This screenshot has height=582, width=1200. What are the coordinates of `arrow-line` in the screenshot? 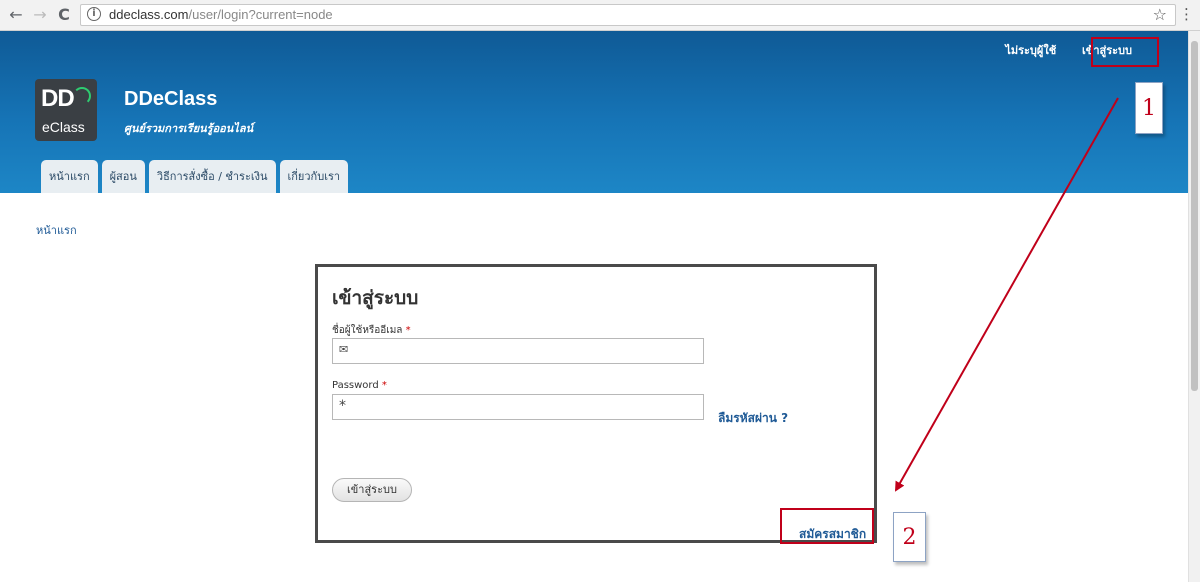 It's located at (1007, 294).